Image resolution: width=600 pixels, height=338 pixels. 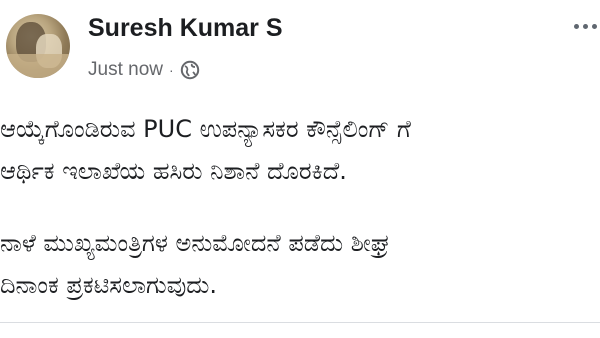 I want to click on post-text-line: ನಾಳೆ ಮುಖ್ಯಮಂತ್ರಿಗಳ ಅನುಮೋದನೆ ಪಡೆದು ಶೀಘ್ರ, so click(x=195, y=243).